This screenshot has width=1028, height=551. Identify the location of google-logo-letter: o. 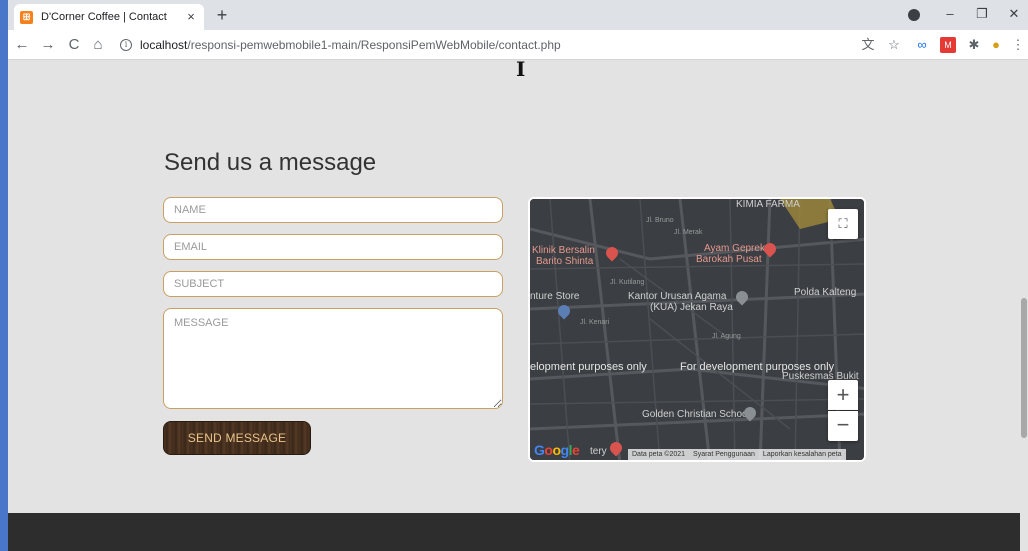
(556, 450).